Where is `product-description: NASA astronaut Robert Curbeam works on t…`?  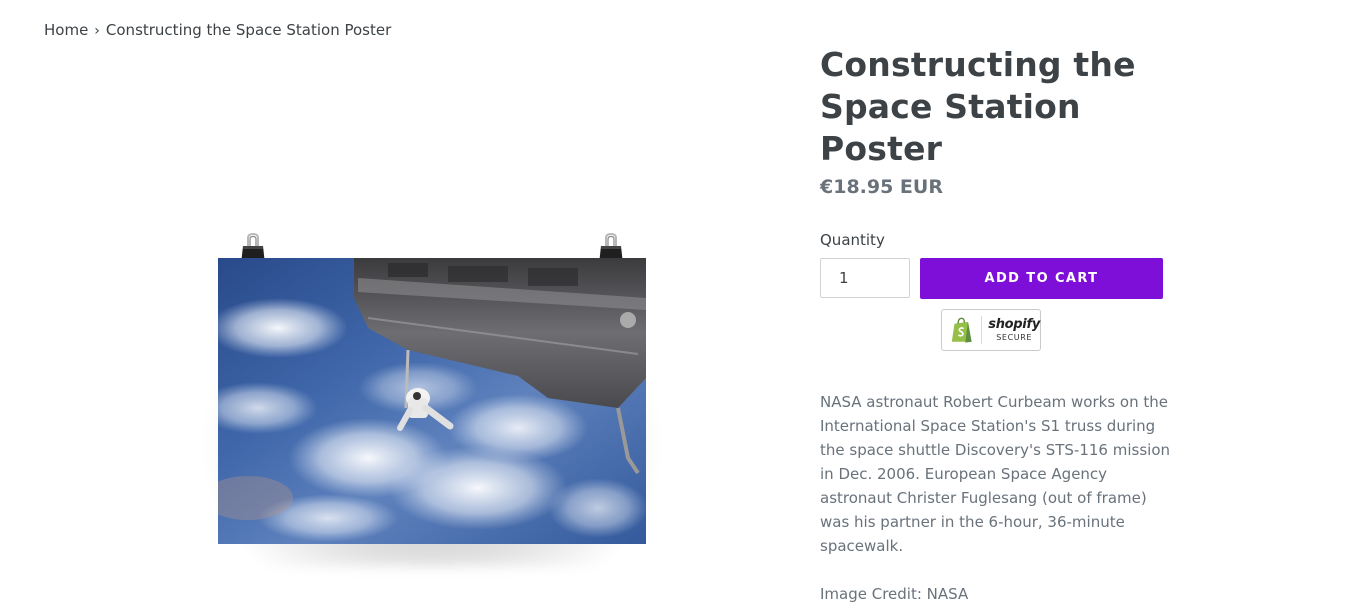 product-description: NASA astronaut Robert Curbeam works on t… is located at coordinates (995, 474).